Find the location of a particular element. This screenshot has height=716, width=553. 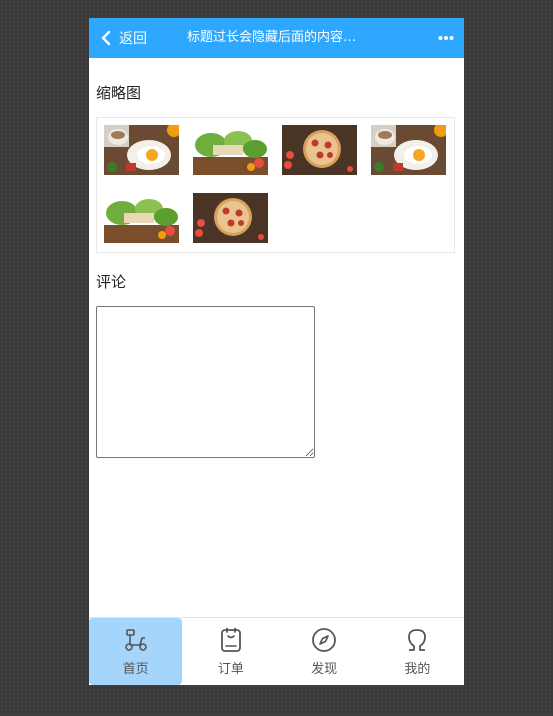

thumbnail-grid is located at coordinates (275, 185).